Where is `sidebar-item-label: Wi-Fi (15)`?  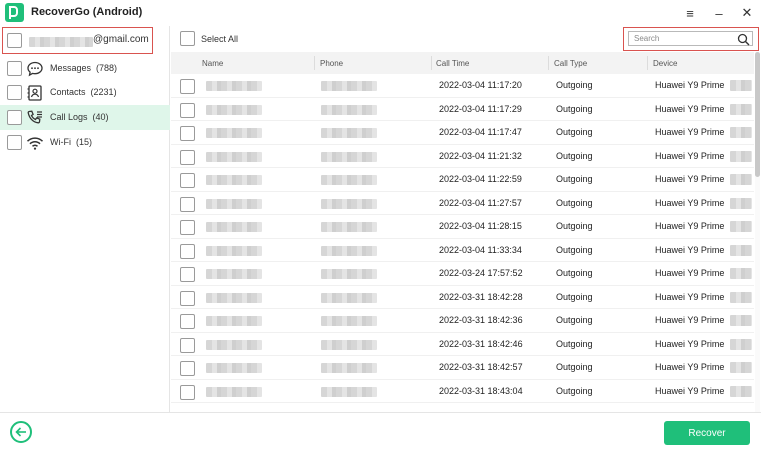 sidebar-item-label: Wi-Fi (15) is located at coordinates (71, 142).